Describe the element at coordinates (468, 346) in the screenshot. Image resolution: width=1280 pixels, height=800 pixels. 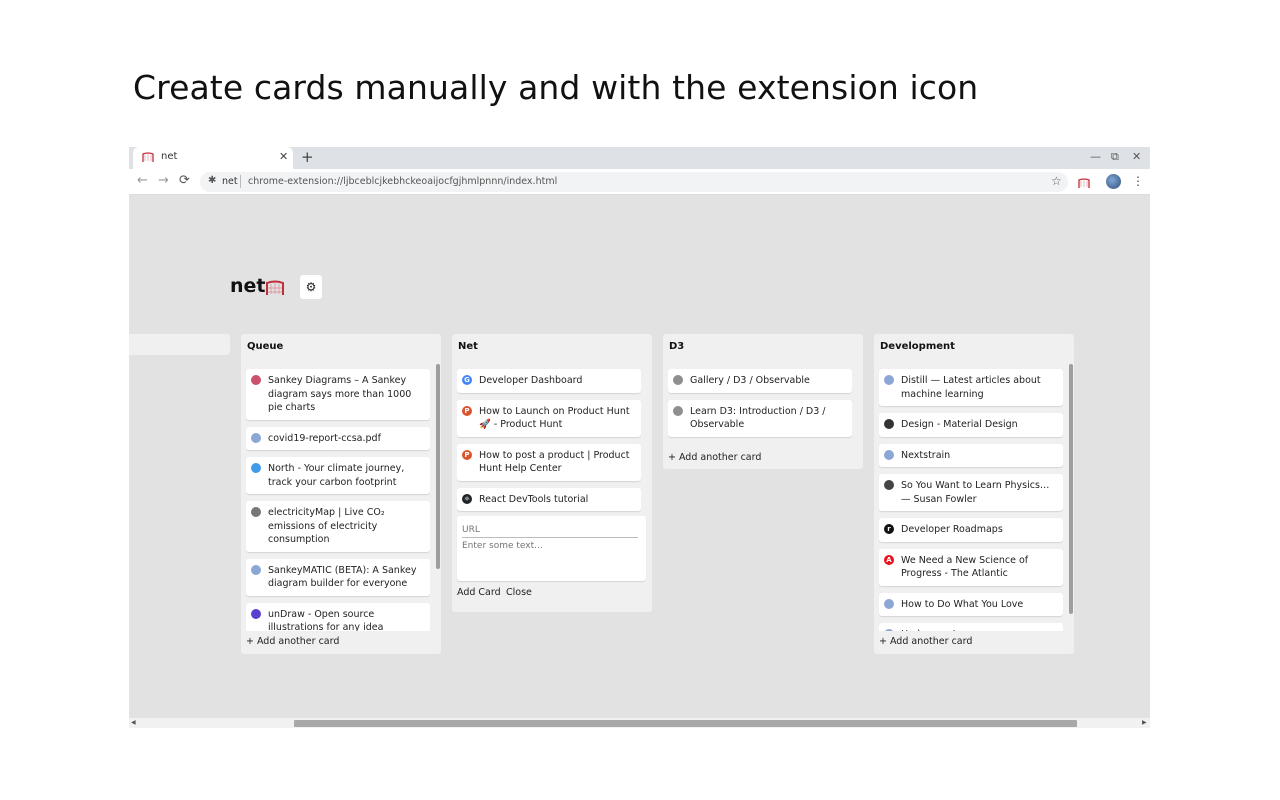
I see `column-title: Net` at that location.